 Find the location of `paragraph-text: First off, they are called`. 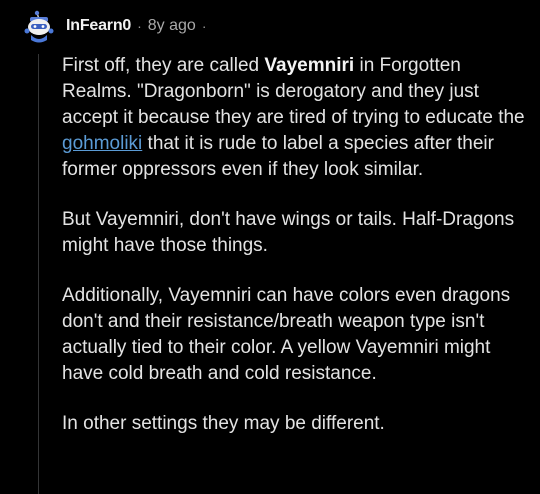

paragraph-text: First off, they are called is located at coordinates (163, 65).